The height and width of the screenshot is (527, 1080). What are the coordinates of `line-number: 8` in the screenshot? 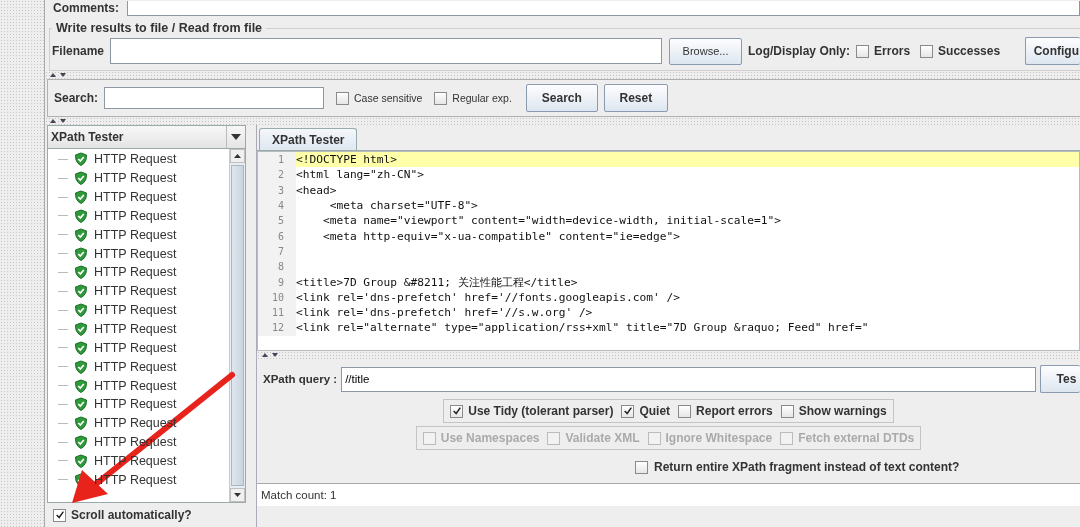 It's located at (277, 267).